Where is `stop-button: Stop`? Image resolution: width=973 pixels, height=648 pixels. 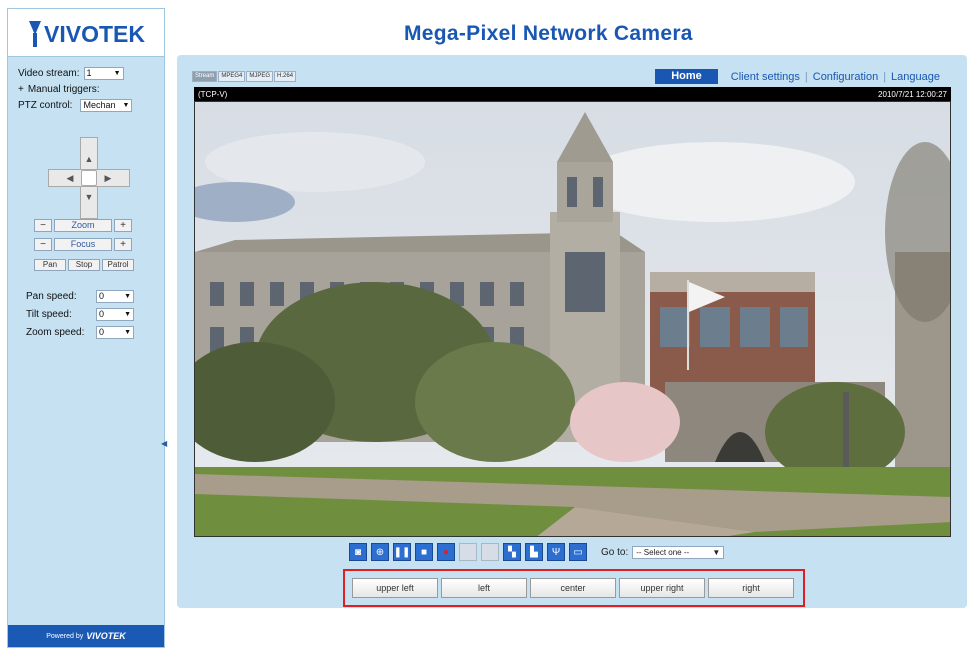 stop-button: Stop is located at coordinates (84, 265).